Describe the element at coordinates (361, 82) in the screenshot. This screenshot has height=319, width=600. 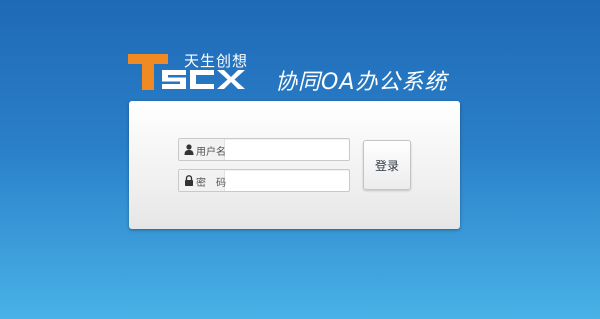
I see `system-title: 协同OA办公系统` at that location.